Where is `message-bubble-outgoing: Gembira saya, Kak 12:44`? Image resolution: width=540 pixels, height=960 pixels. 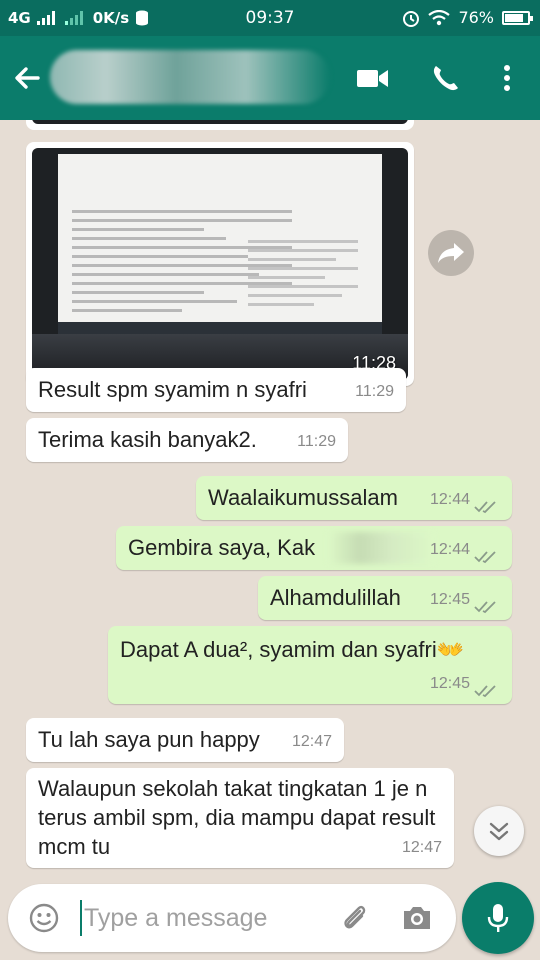 message-bubble-outgoing: Gembira saya, Kak 12:44 is located at coordinates (314, 548).